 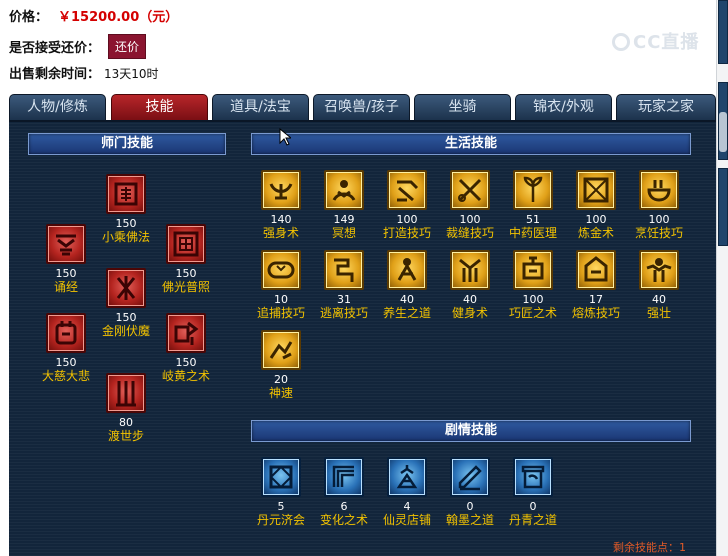 What do you see at coordinates (595, 233) in the screenshot?
I see `skill-name: 炼金术` at bounding box center [595, 233].